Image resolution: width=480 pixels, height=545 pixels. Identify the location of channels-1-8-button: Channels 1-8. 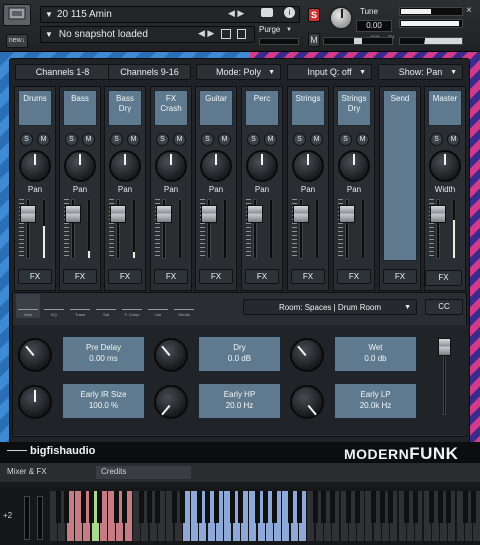
(62, 72).